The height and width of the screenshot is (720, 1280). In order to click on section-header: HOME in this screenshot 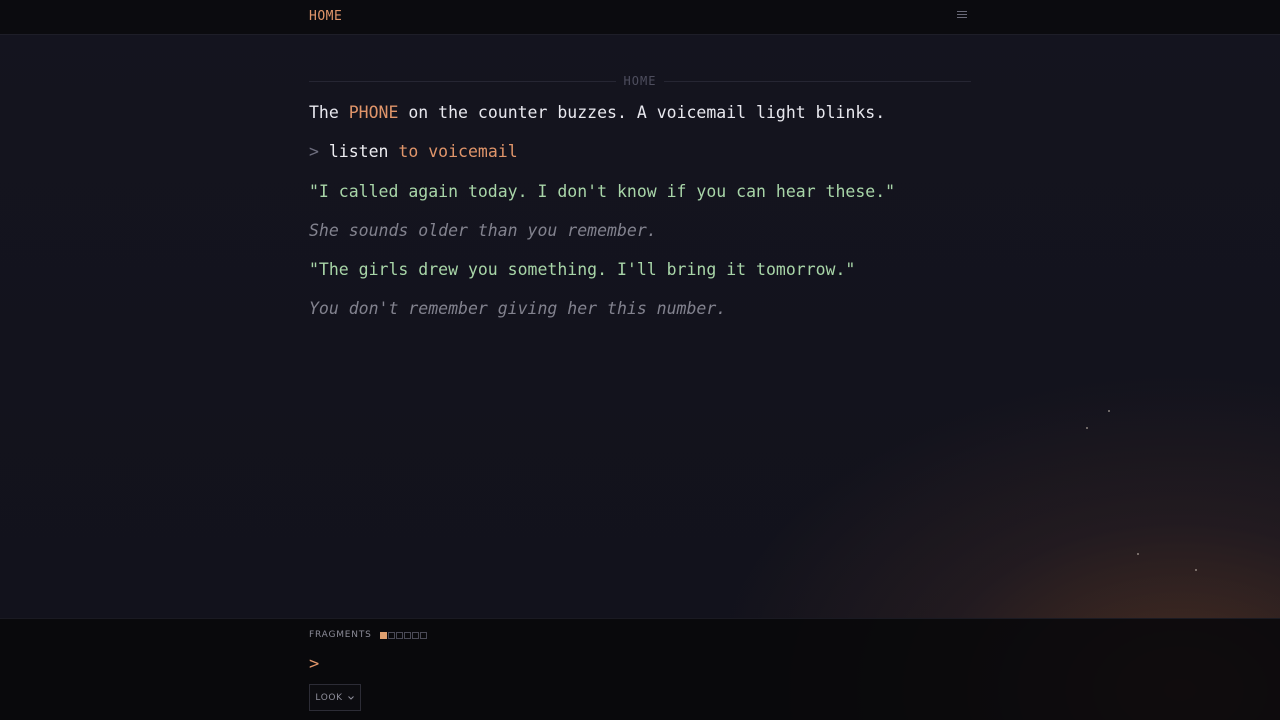, I will do `click(640, 81)`.